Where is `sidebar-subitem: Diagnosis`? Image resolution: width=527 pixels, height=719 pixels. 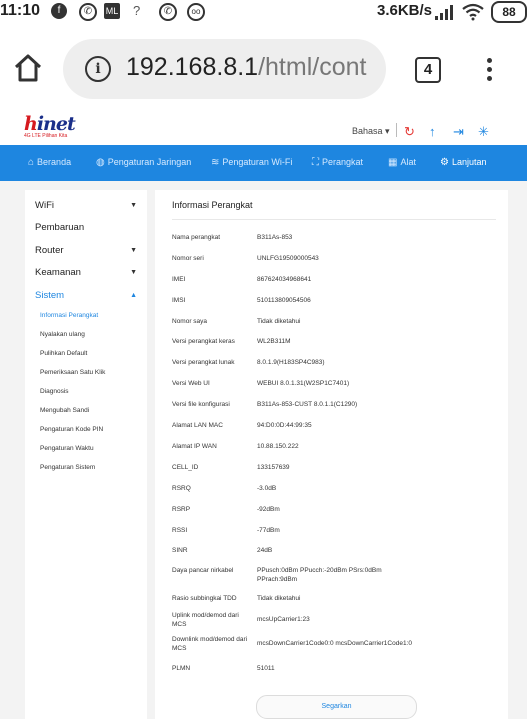 sidebar-subitem: Diagnosis is located at coordinates (54, 391).